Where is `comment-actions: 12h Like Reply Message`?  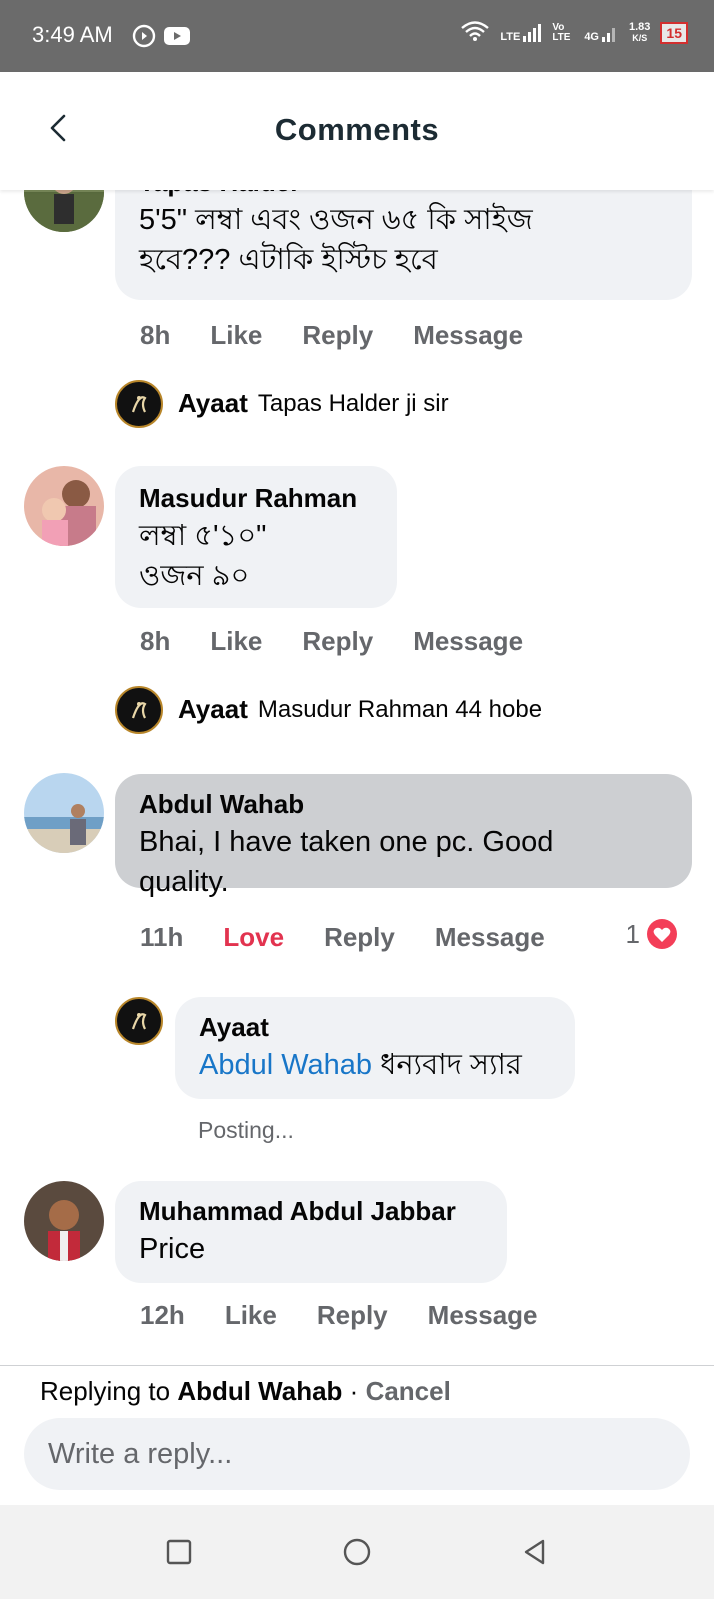
comment-actions: 12h Like Reply Message is located at coordinates (339, 1315).